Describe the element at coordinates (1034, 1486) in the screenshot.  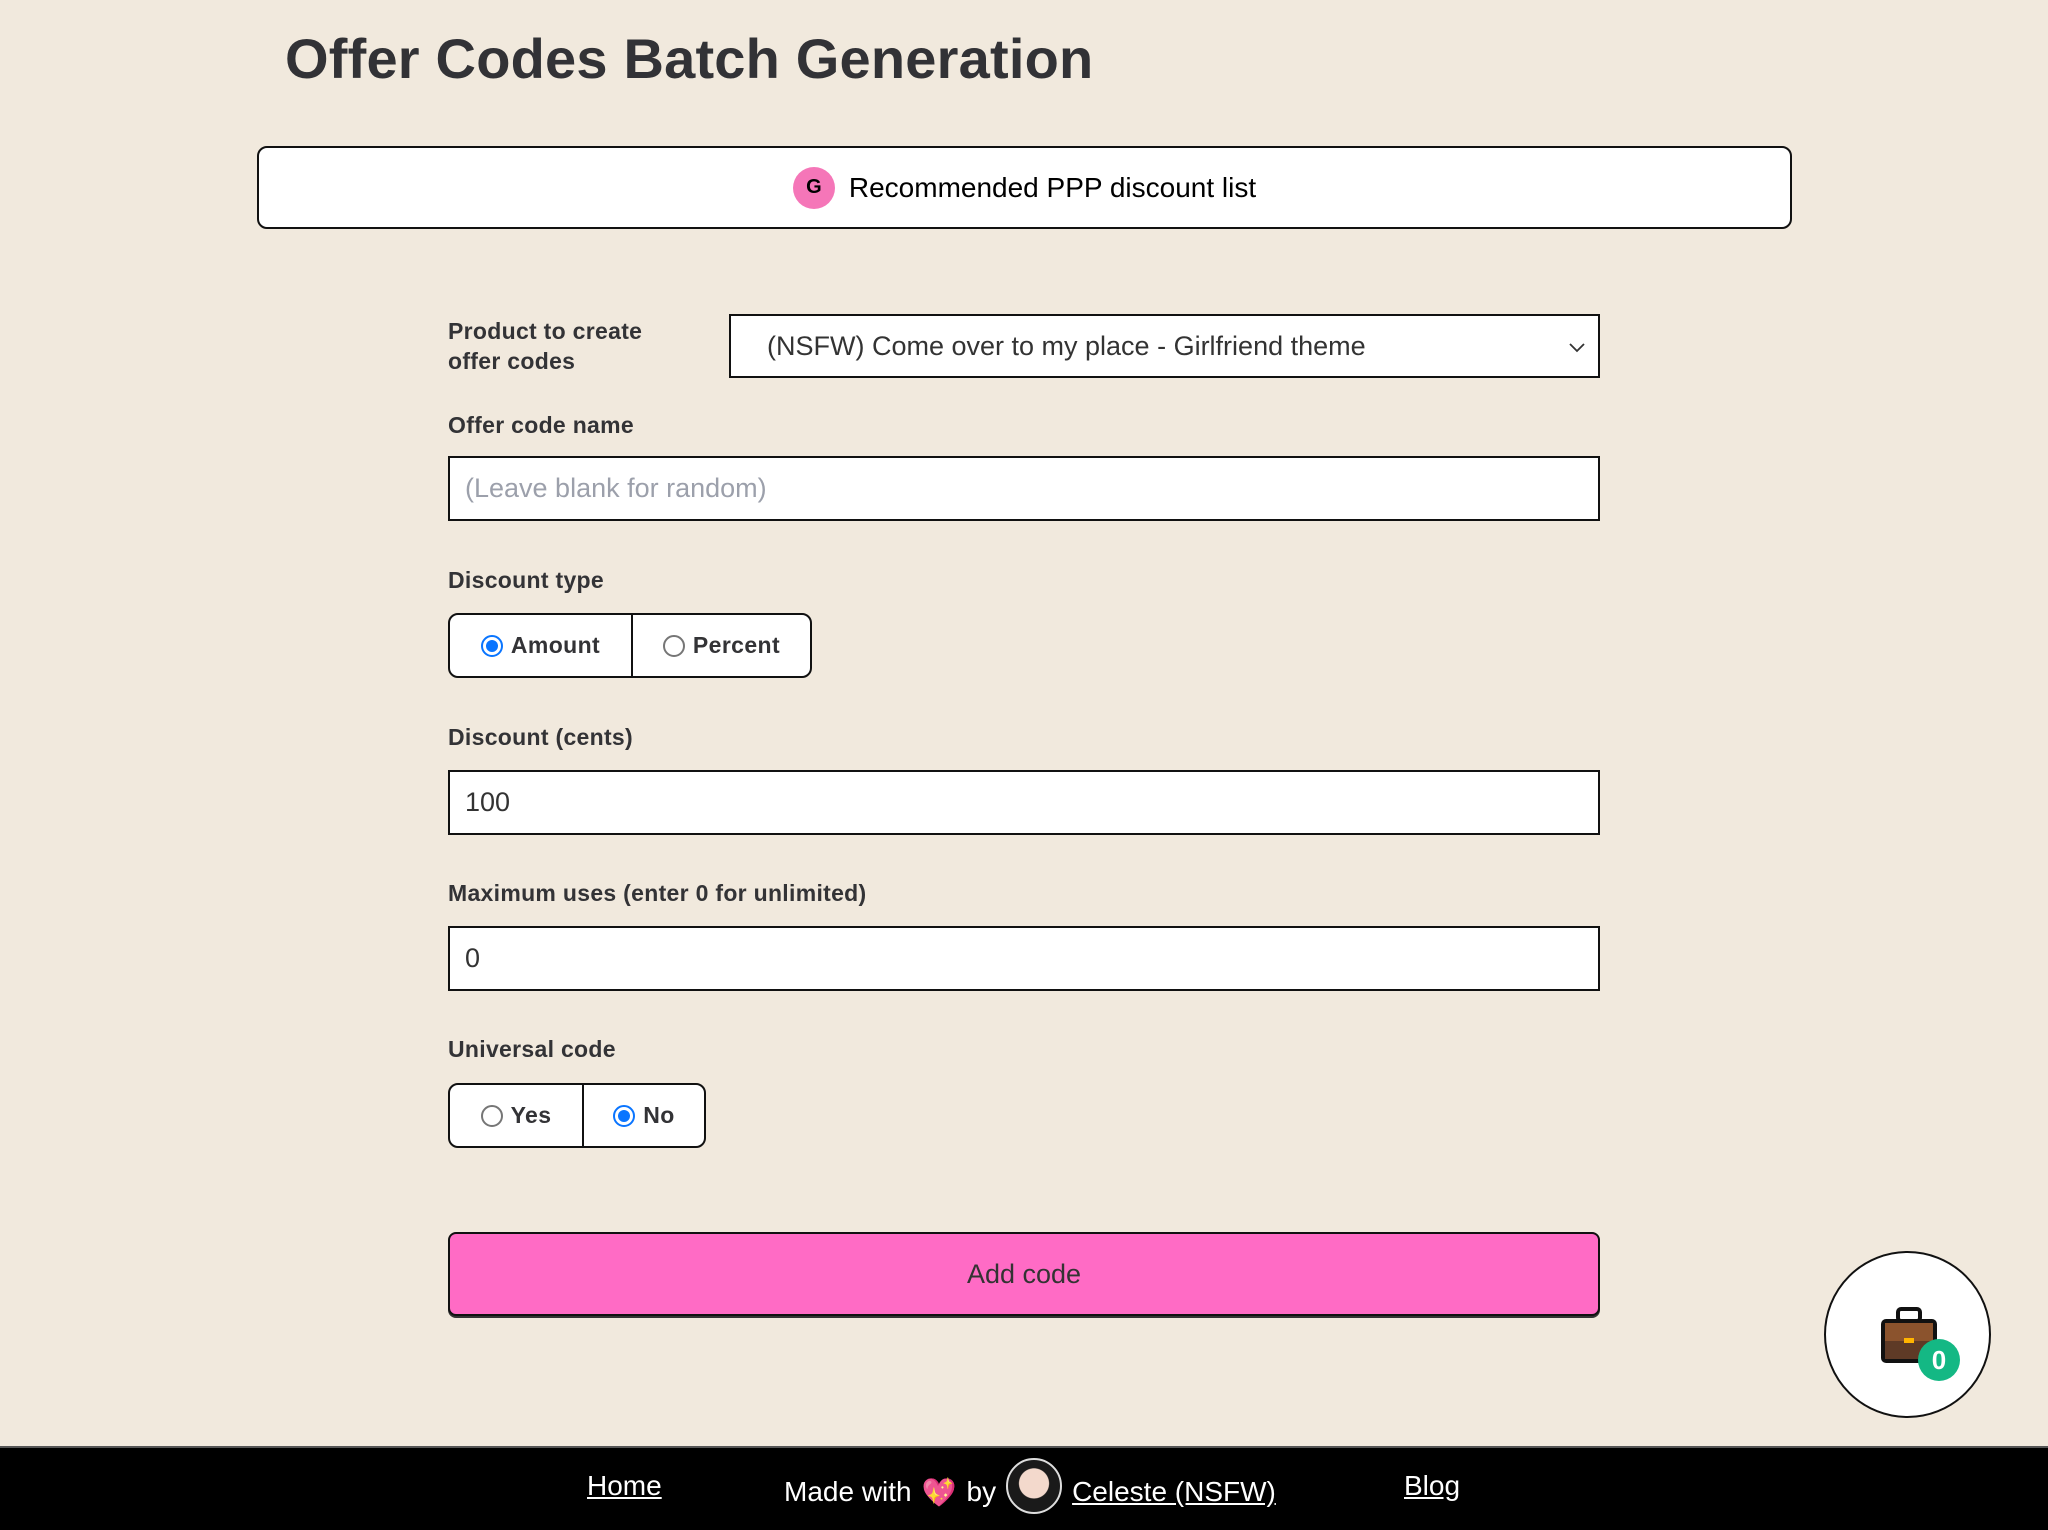
I see `author-avatar` at that location.